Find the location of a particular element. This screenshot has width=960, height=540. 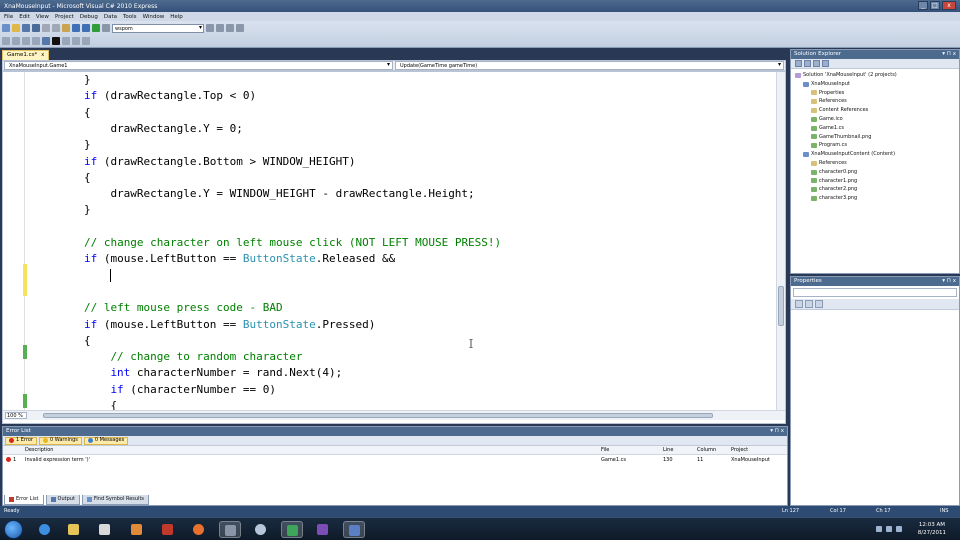

property-pages-icon is located at coordinates (819, 304).